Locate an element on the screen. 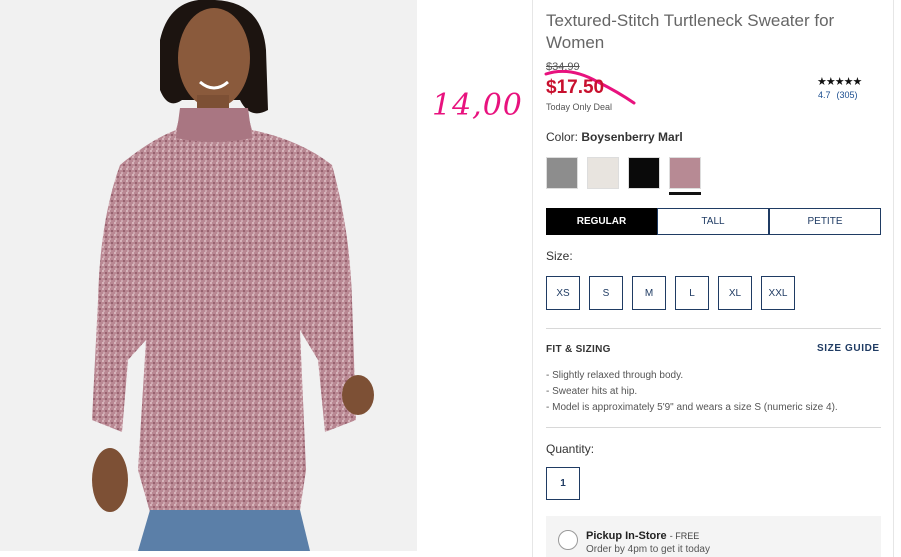 This screenshot has width=901, height=557. rating-value: 4.7 is located at coordinates (824, 95).